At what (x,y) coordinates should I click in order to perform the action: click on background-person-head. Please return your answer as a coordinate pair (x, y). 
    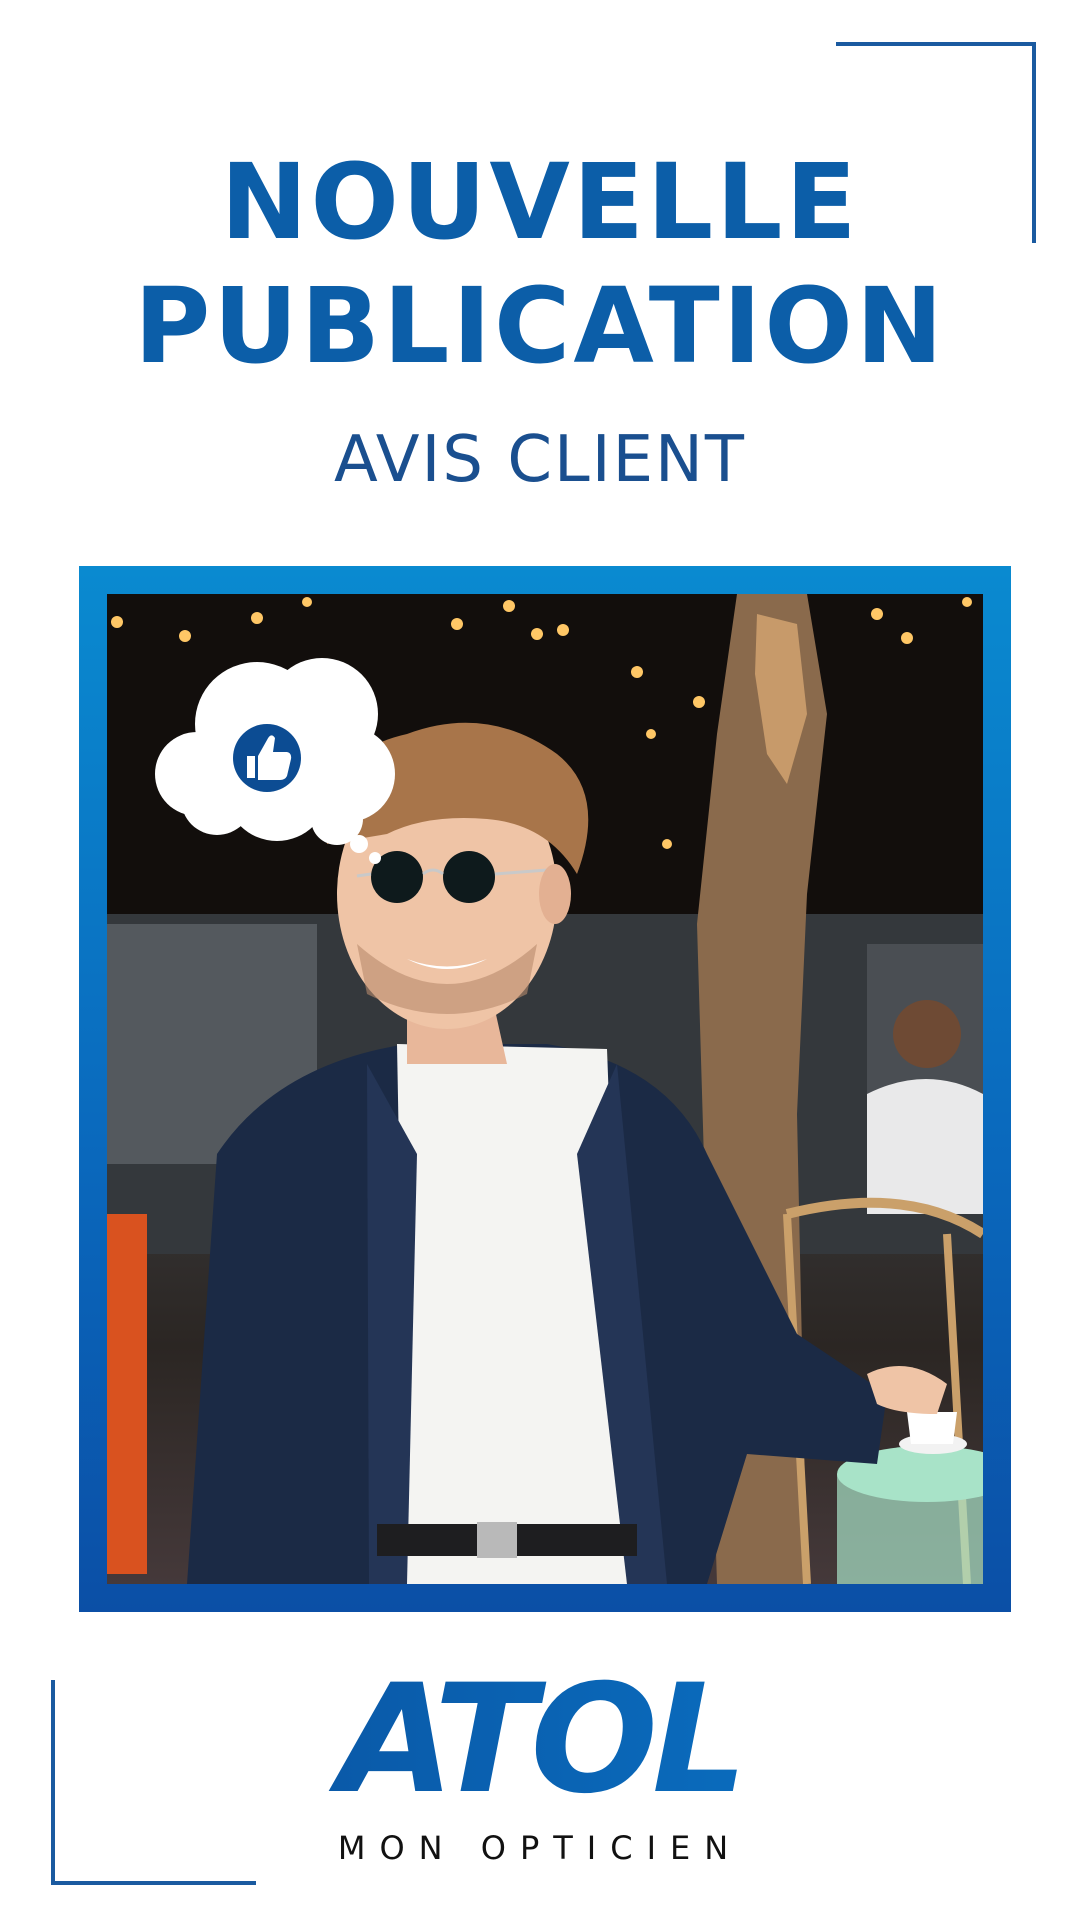
    Looking at the image, I should click on (927, 1034).